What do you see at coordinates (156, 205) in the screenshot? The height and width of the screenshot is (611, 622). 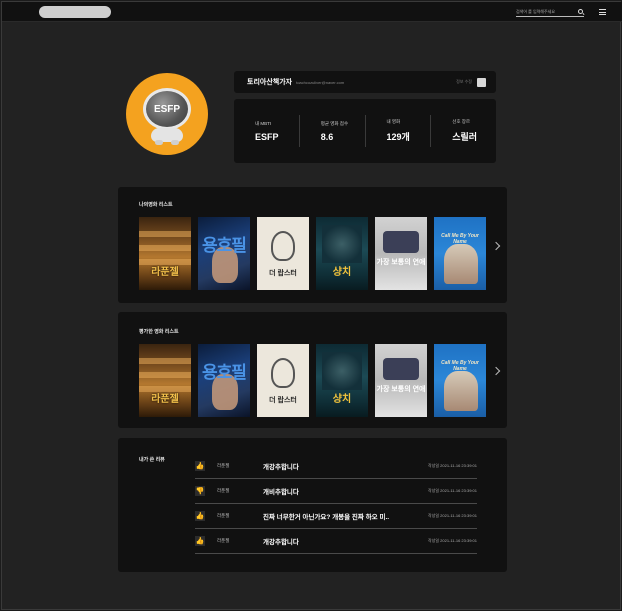 I see `my-movie-list-title: 나의영화 리스트` at bounding box center [156, 205].